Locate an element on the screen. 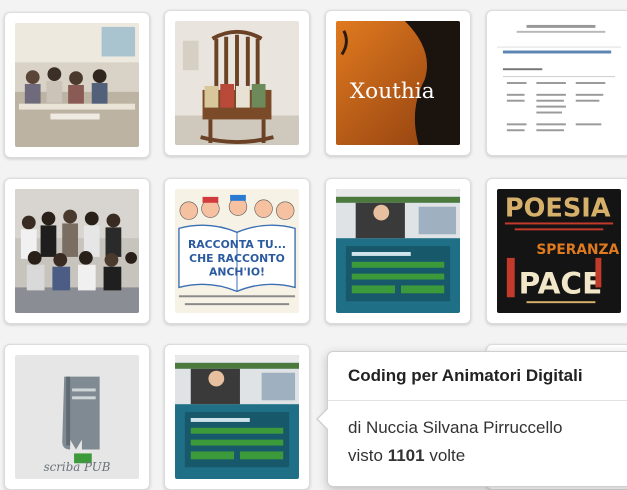 This screenshot has width=627, height=490. book-tile-students is located at coordinates (77, 251).